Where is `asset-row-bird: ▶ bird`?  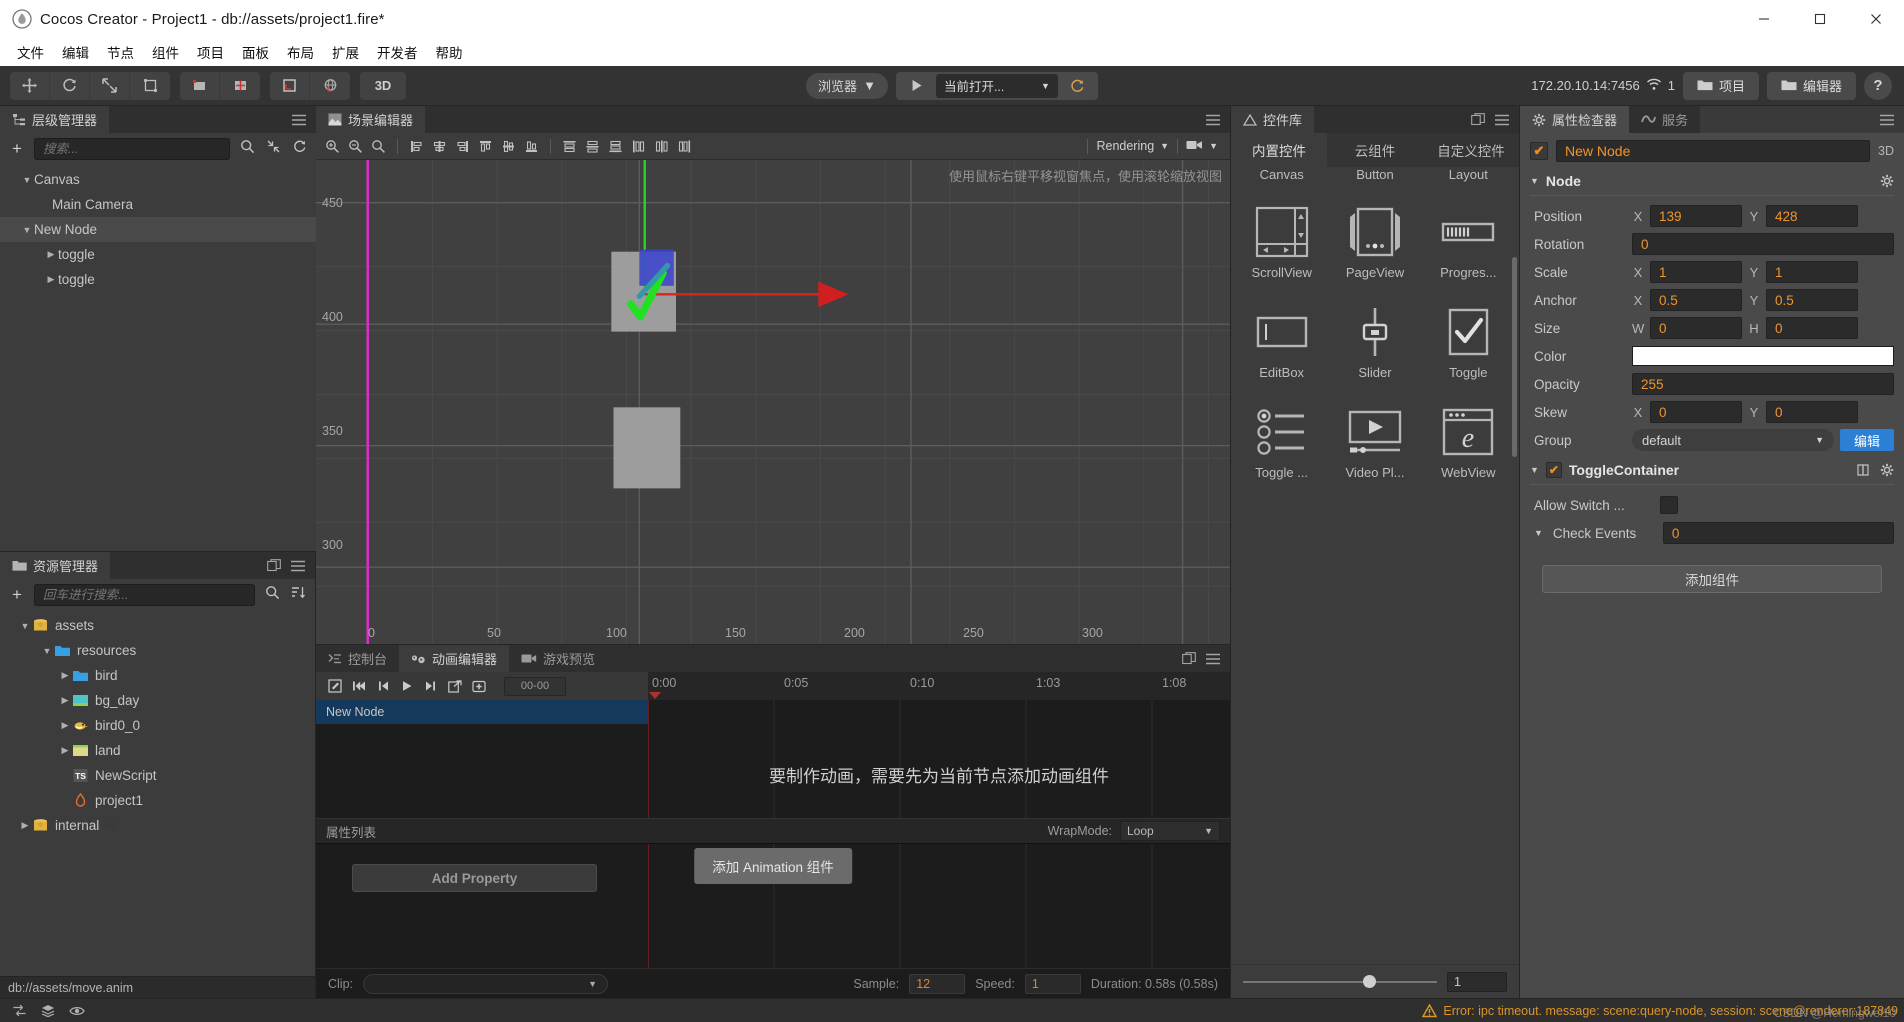 asset-row-bird: ▶ bird is located at coordinates (157, 675).